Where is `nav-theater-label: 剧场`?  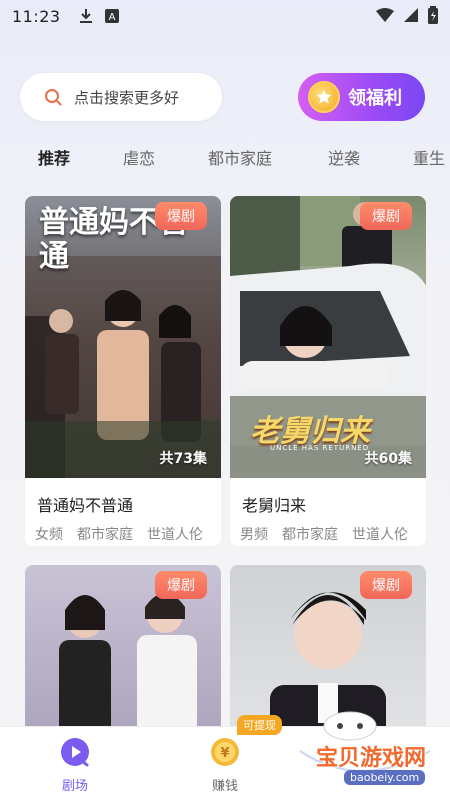 nav-theater-label: 剧场 is located at coordinates (74, 786).